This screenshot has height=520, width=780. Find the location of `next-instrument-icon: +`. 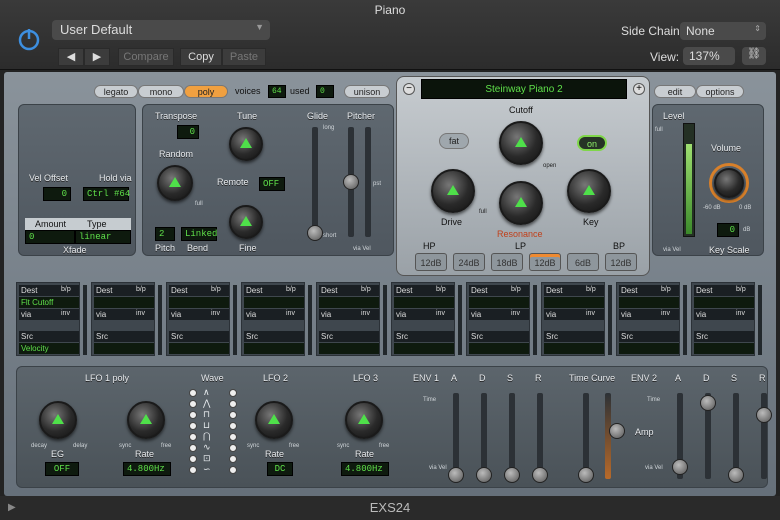

next-instrument-icon: + is located at coordinates (639, 89).